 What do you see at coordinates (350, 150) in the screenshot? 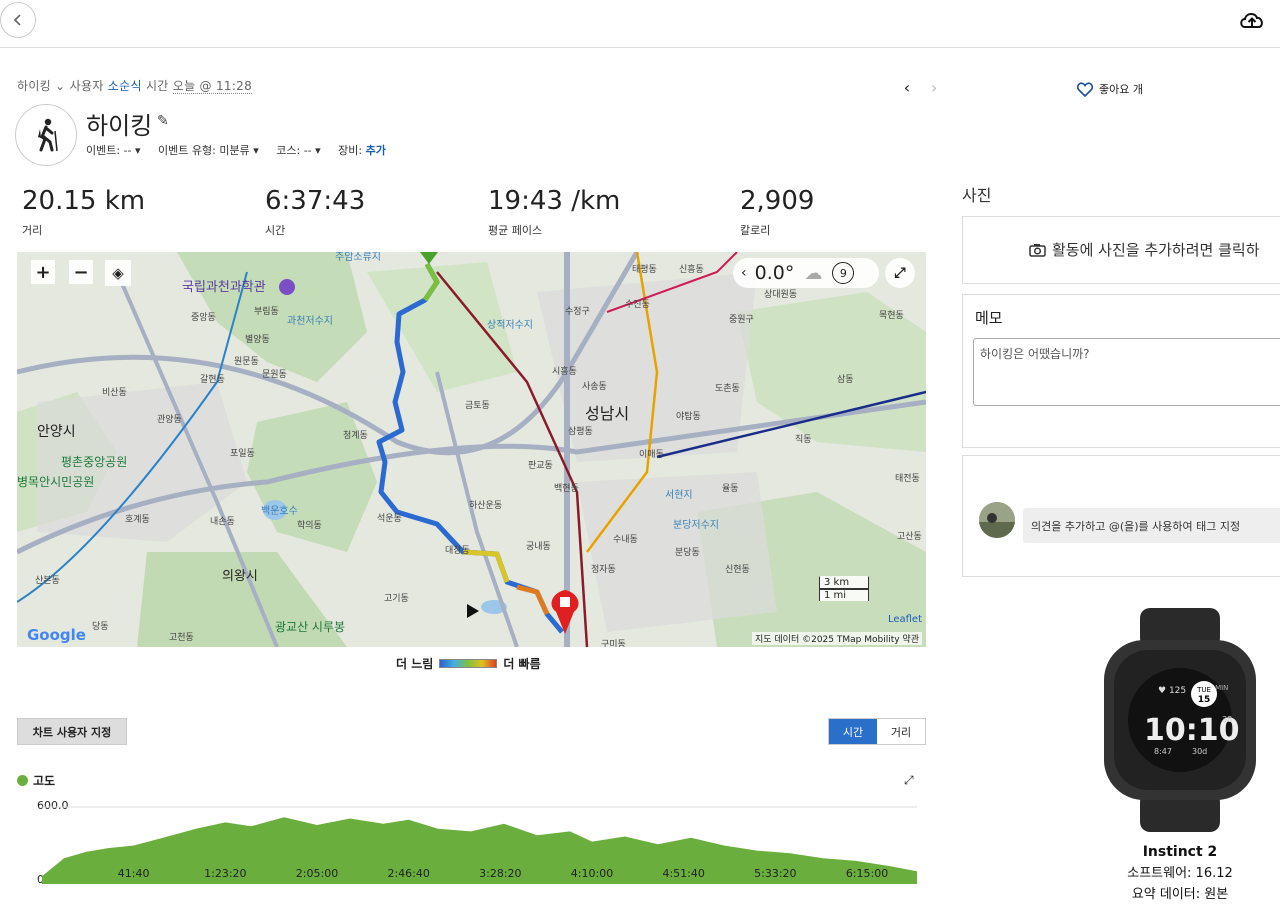
I see `gear-label: 장비:` at bounding box center [350, 150].